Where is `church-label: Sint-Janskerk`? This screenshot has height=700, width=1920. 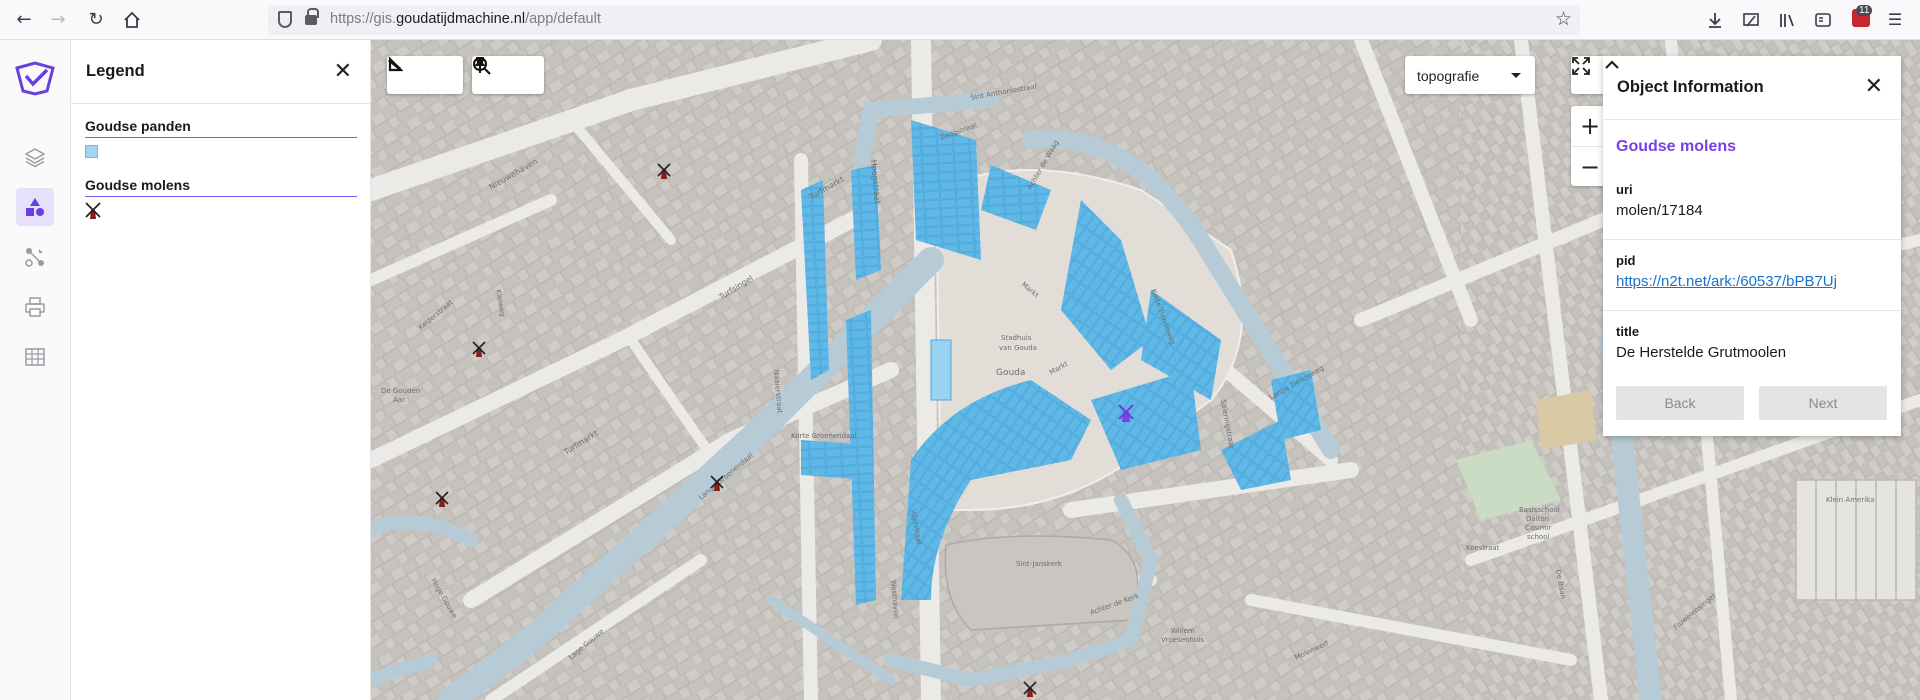 church-label: Sint-Janskerk is located at coordinates (1039, 564).